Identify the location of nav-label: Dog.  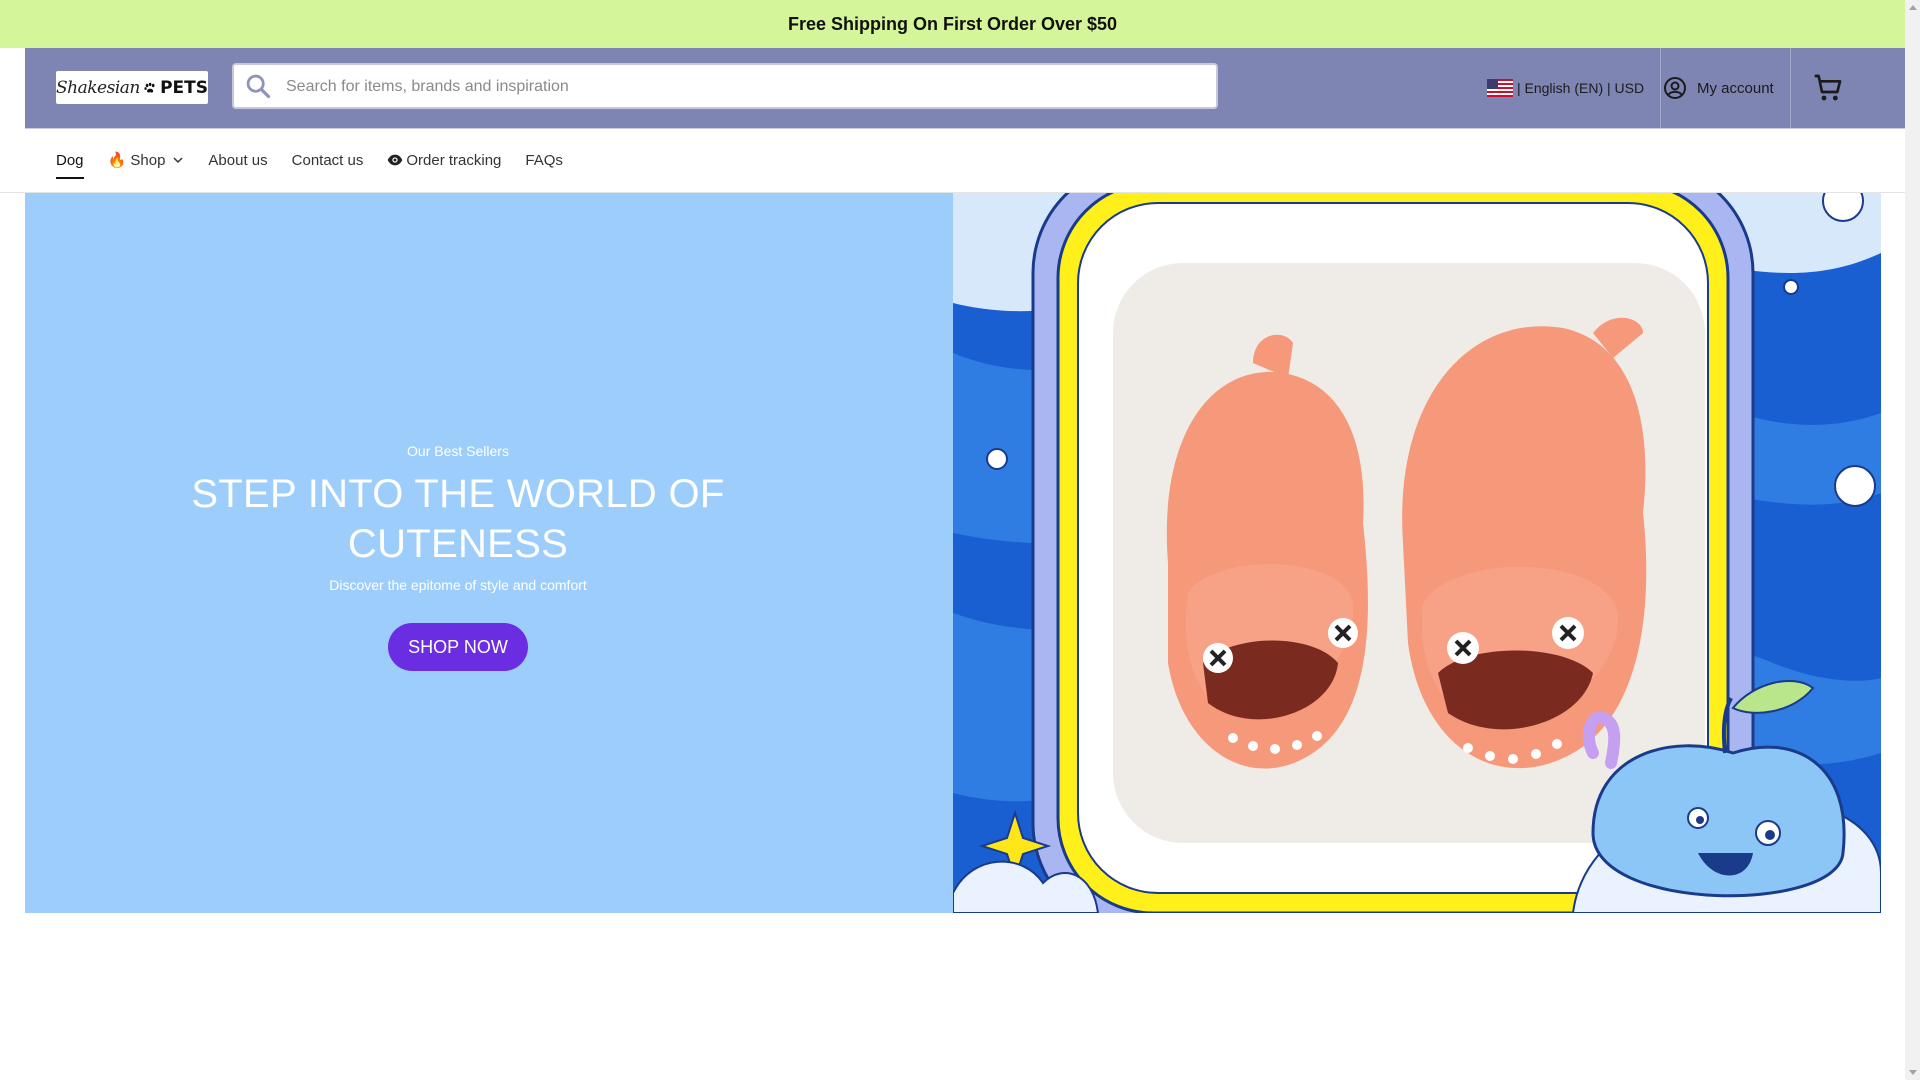
(70, 160).